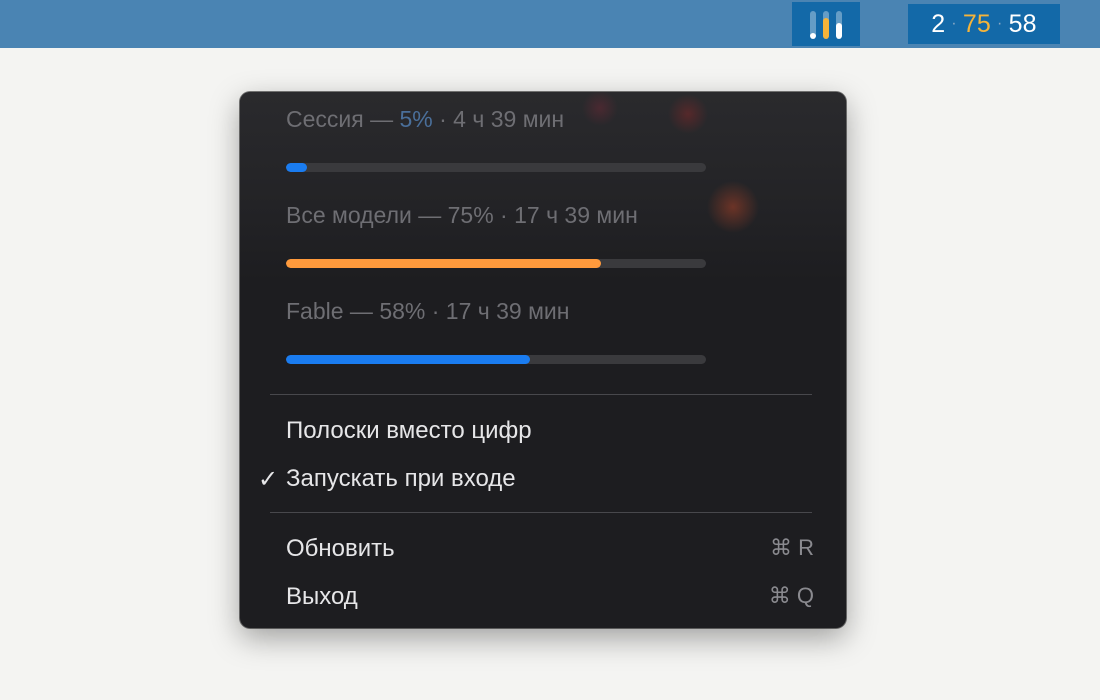 This screenshot has height=700, width=1100. What do you see at coordinates (408, 359) in the screenshot?
I see `fable-usage-progress-fill` at bounding box center [408, 359].